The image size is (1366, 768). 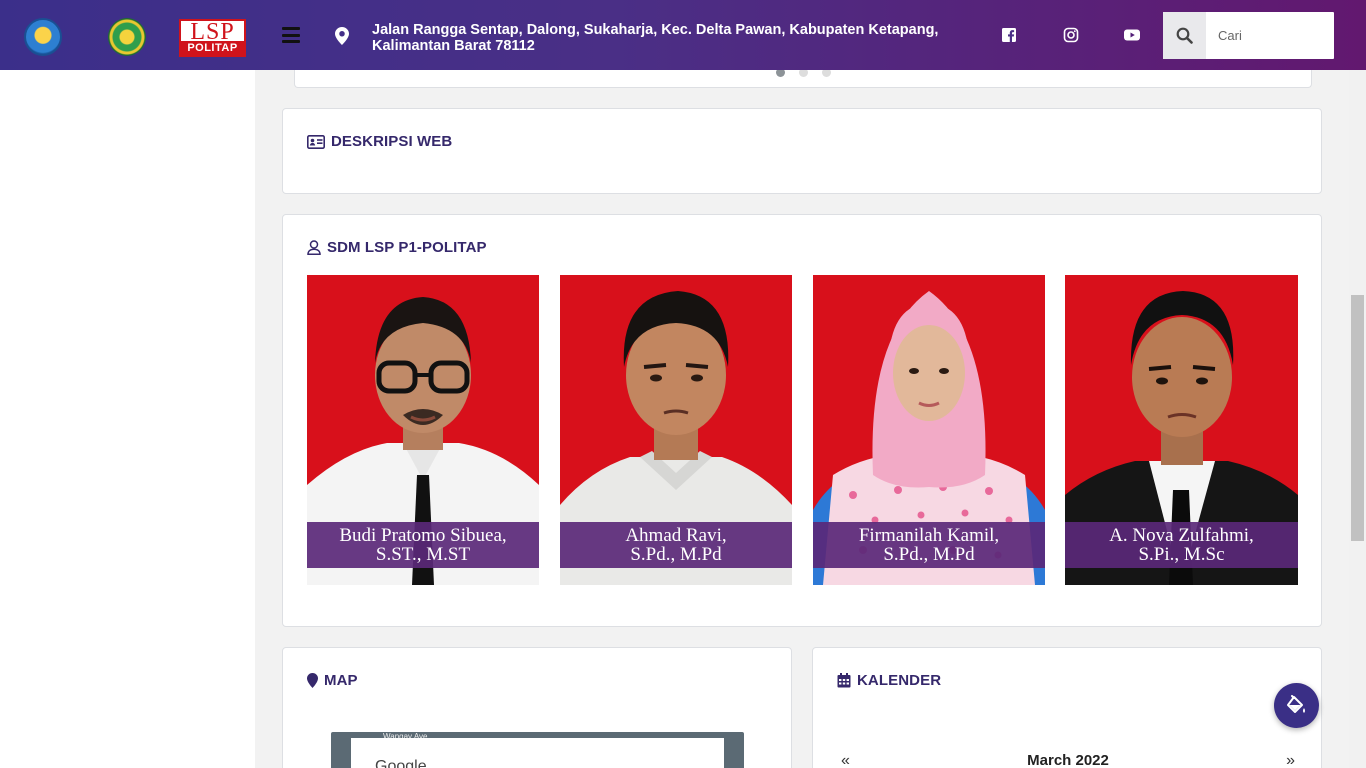 I want to click on paint-bucket-icon, so click(x=1296, y=704).